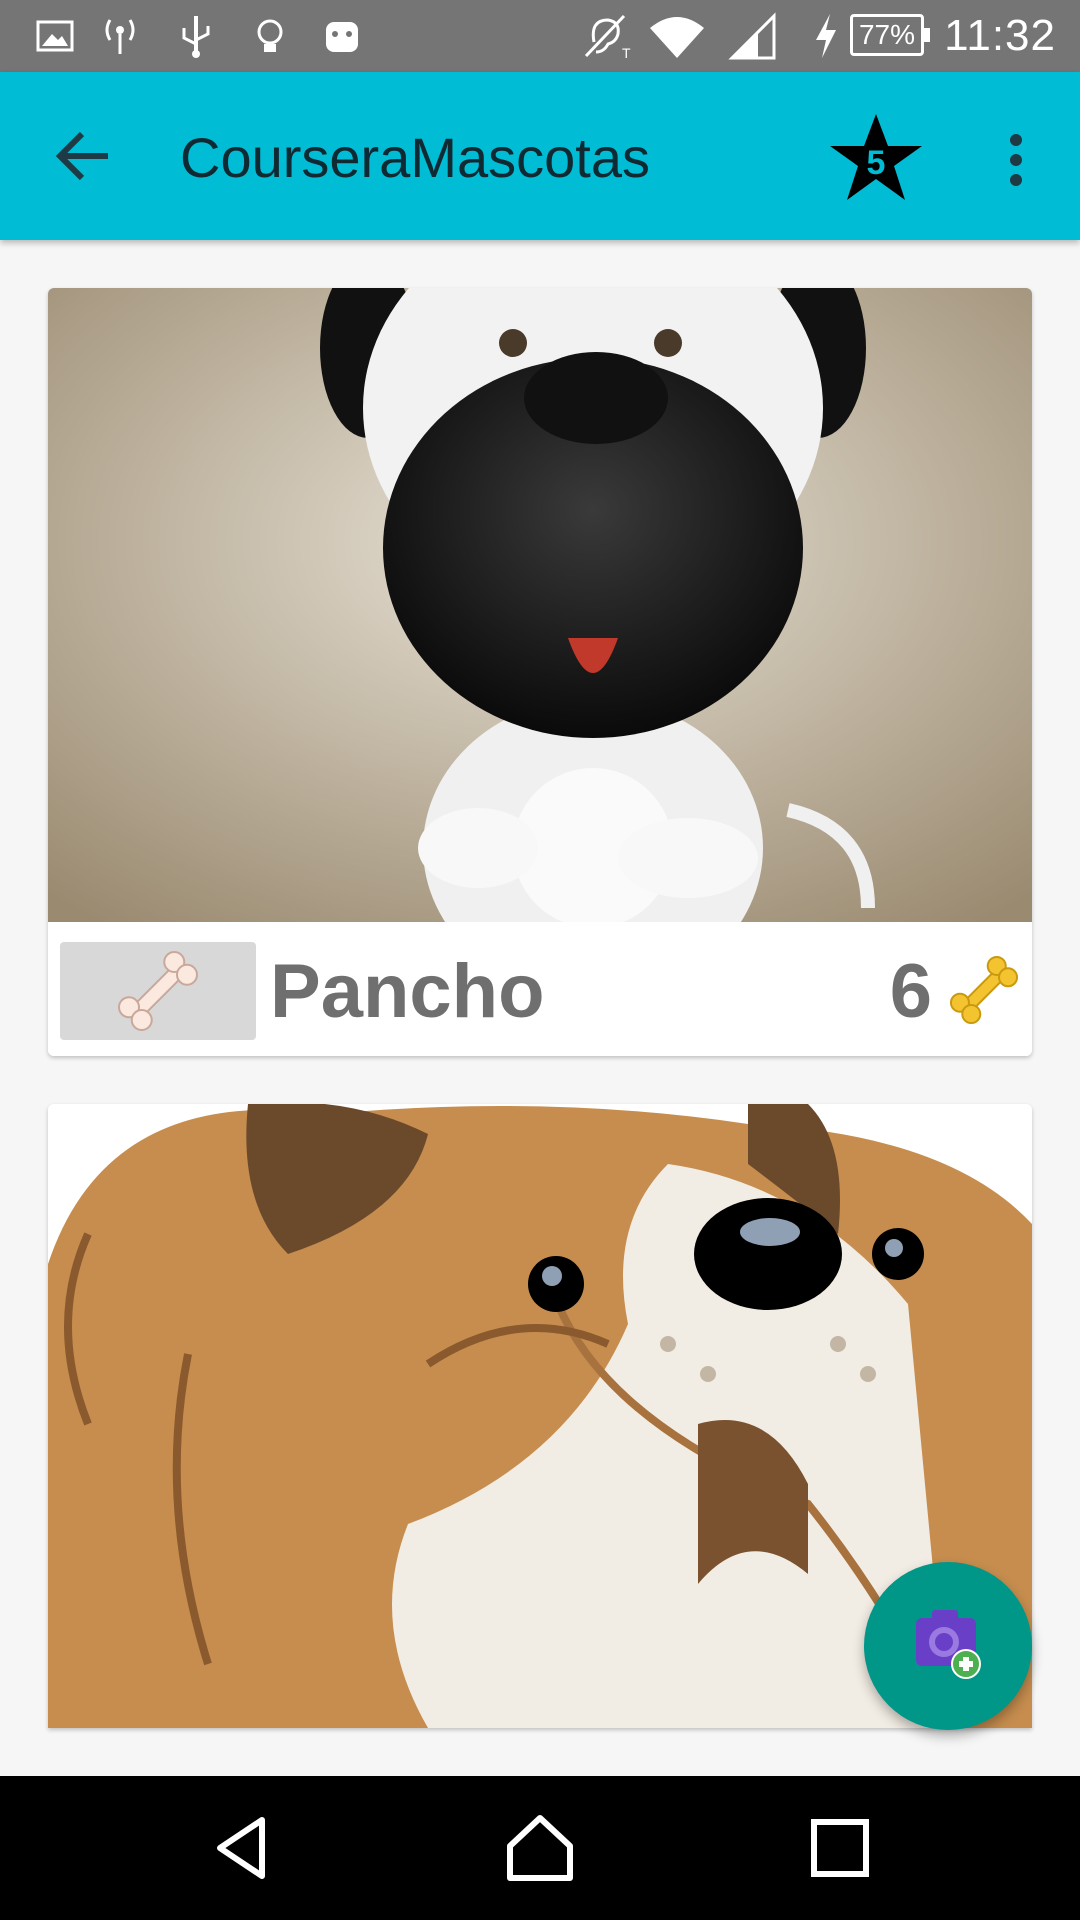 This screenshot has height=1920, width=1080. Describe the element at coordinates (540, 36) in the screenshot. I see `status-bar: T 77% 11:32` at that location.